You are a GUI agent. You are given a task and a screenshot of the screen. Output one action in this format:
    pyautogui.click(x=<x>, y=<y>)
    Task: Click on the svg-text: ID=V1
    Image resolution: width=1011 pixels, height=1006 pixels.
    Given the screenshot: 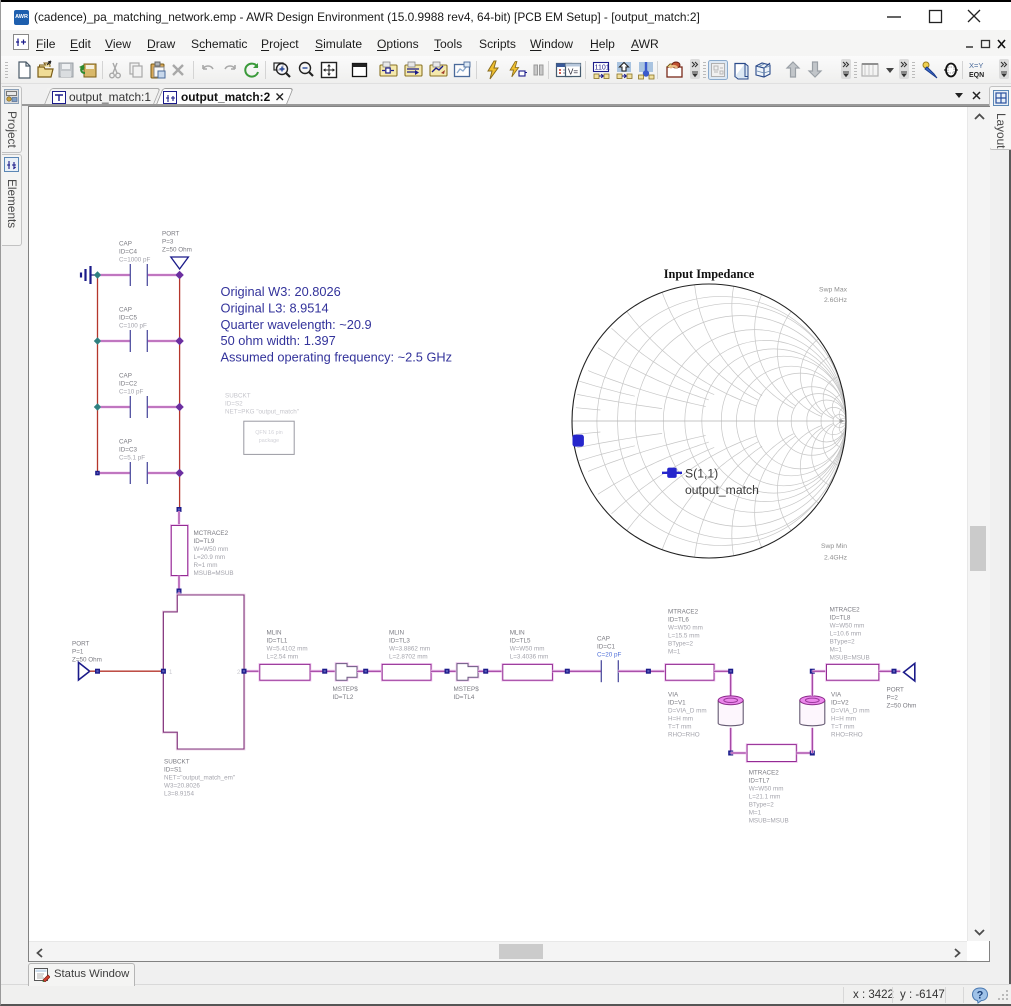 What is the action you would take?
    pyautogui.click(x=677, y=702)
    